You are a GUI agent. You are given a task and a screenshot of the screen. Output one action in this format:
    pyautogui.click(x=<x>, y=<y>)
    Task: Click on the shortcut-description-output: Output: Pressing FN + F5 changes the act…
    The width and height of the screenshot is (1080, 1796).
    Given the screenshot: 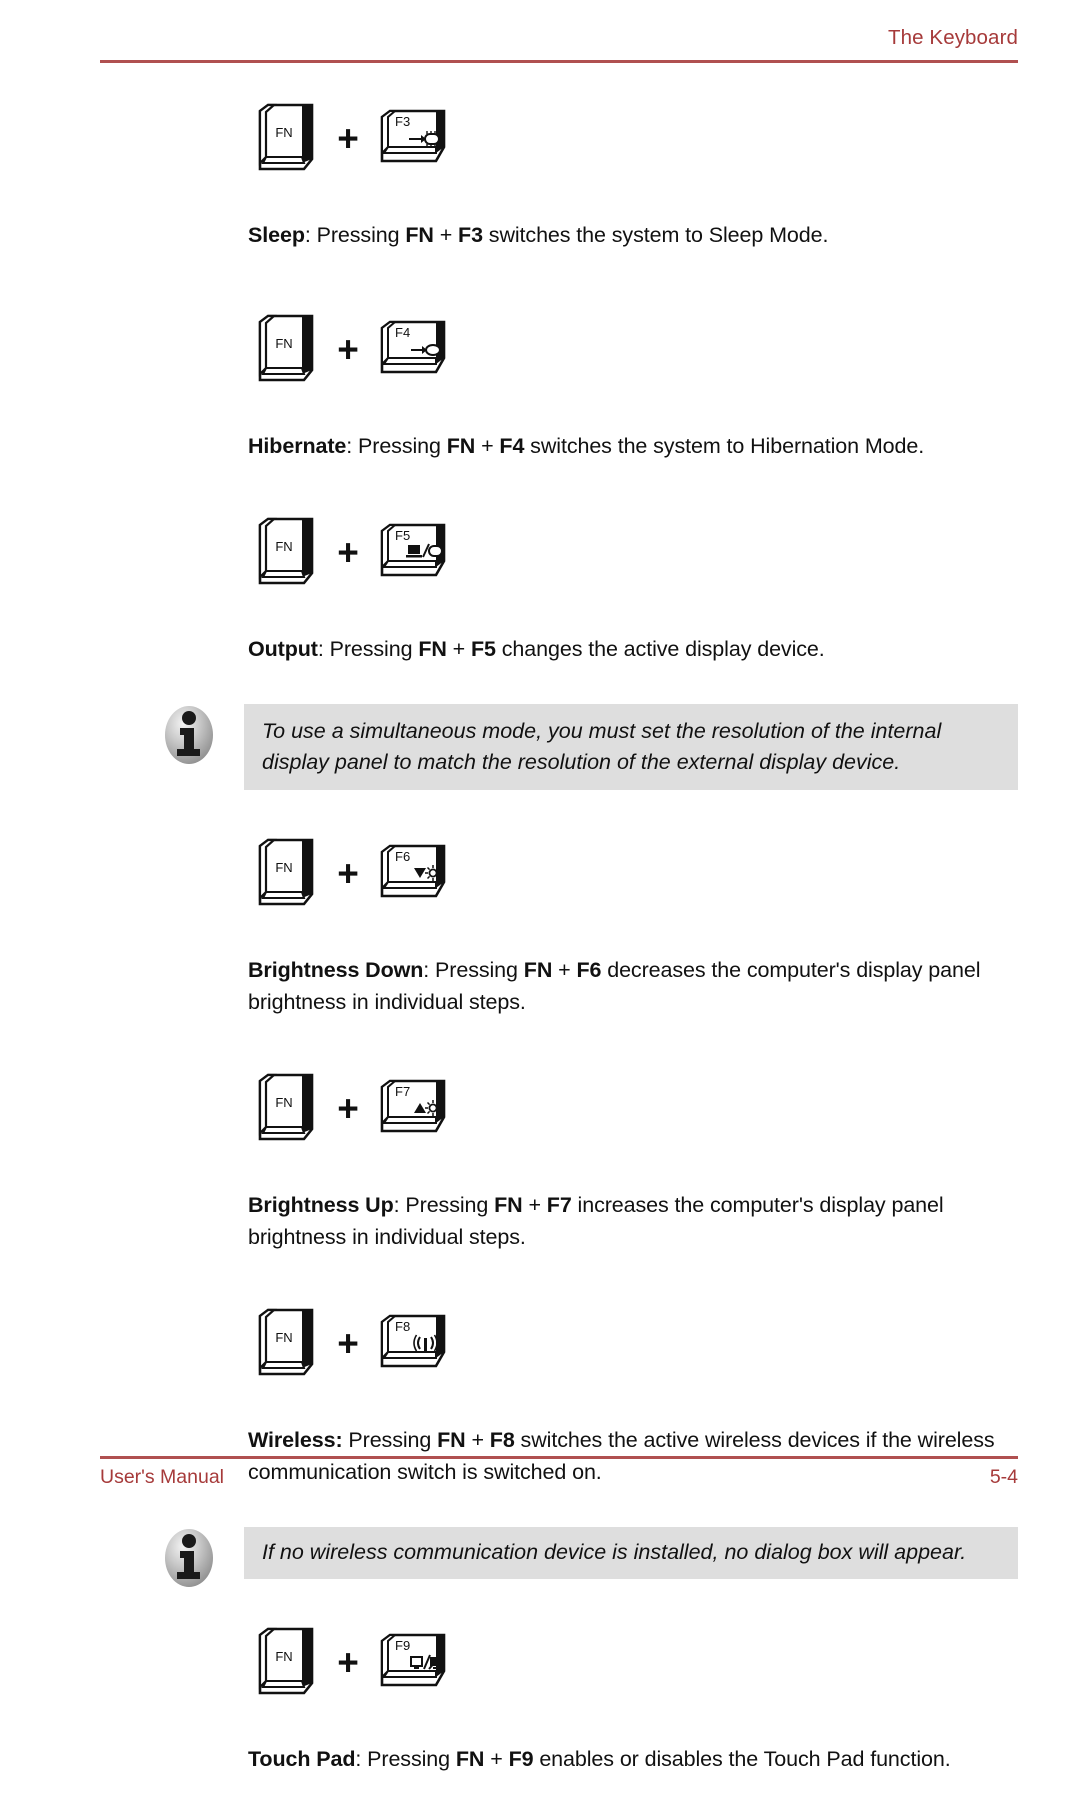 What is the action you would take?
    pyautogui.click(x=633, y=649)
    